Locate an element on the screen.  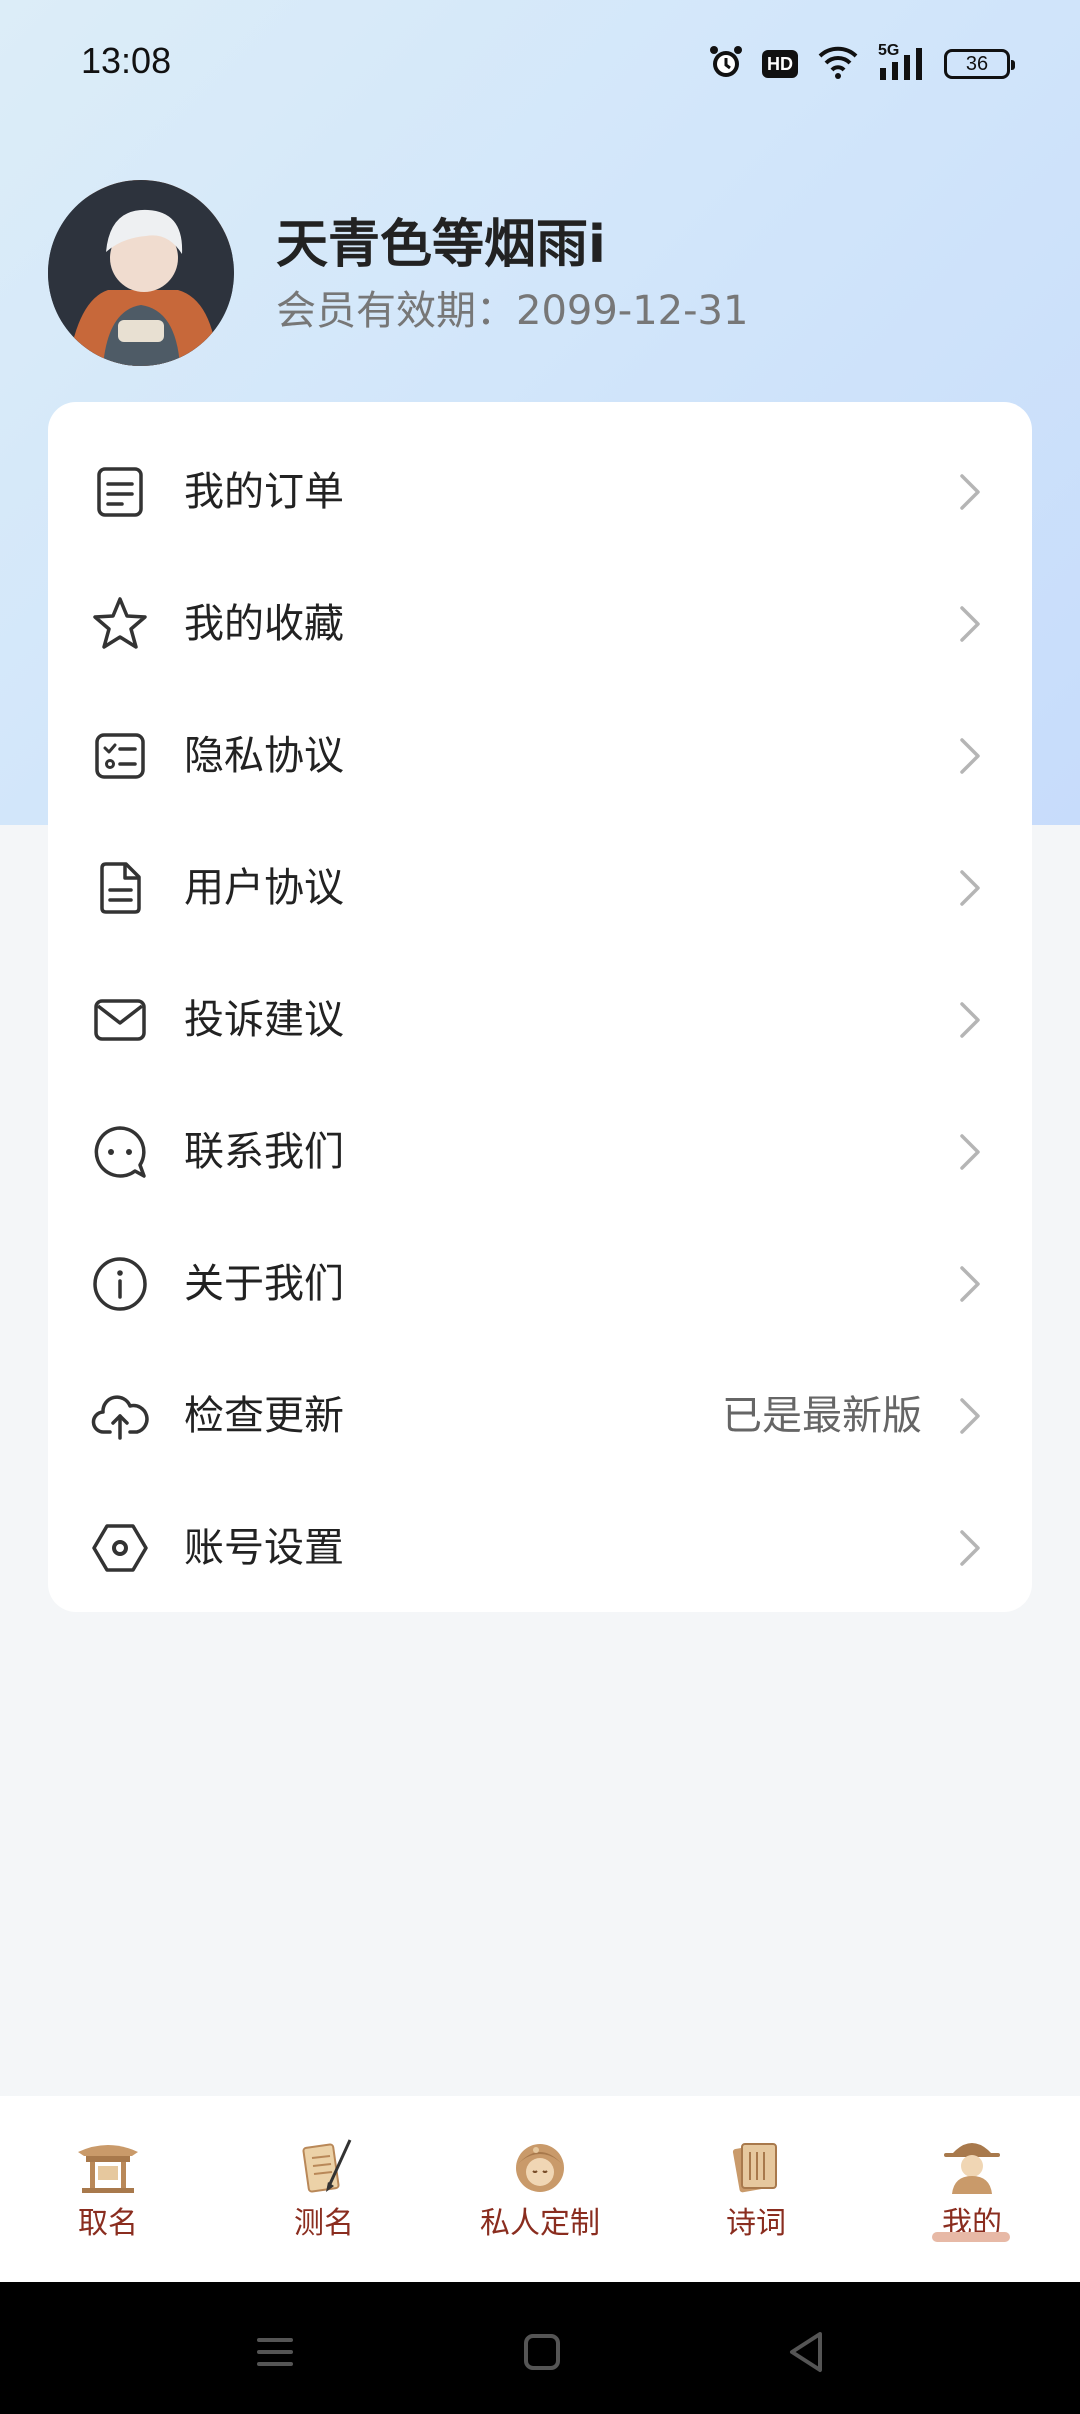
active-tab-indicator is located at coordinates (971, 2237).